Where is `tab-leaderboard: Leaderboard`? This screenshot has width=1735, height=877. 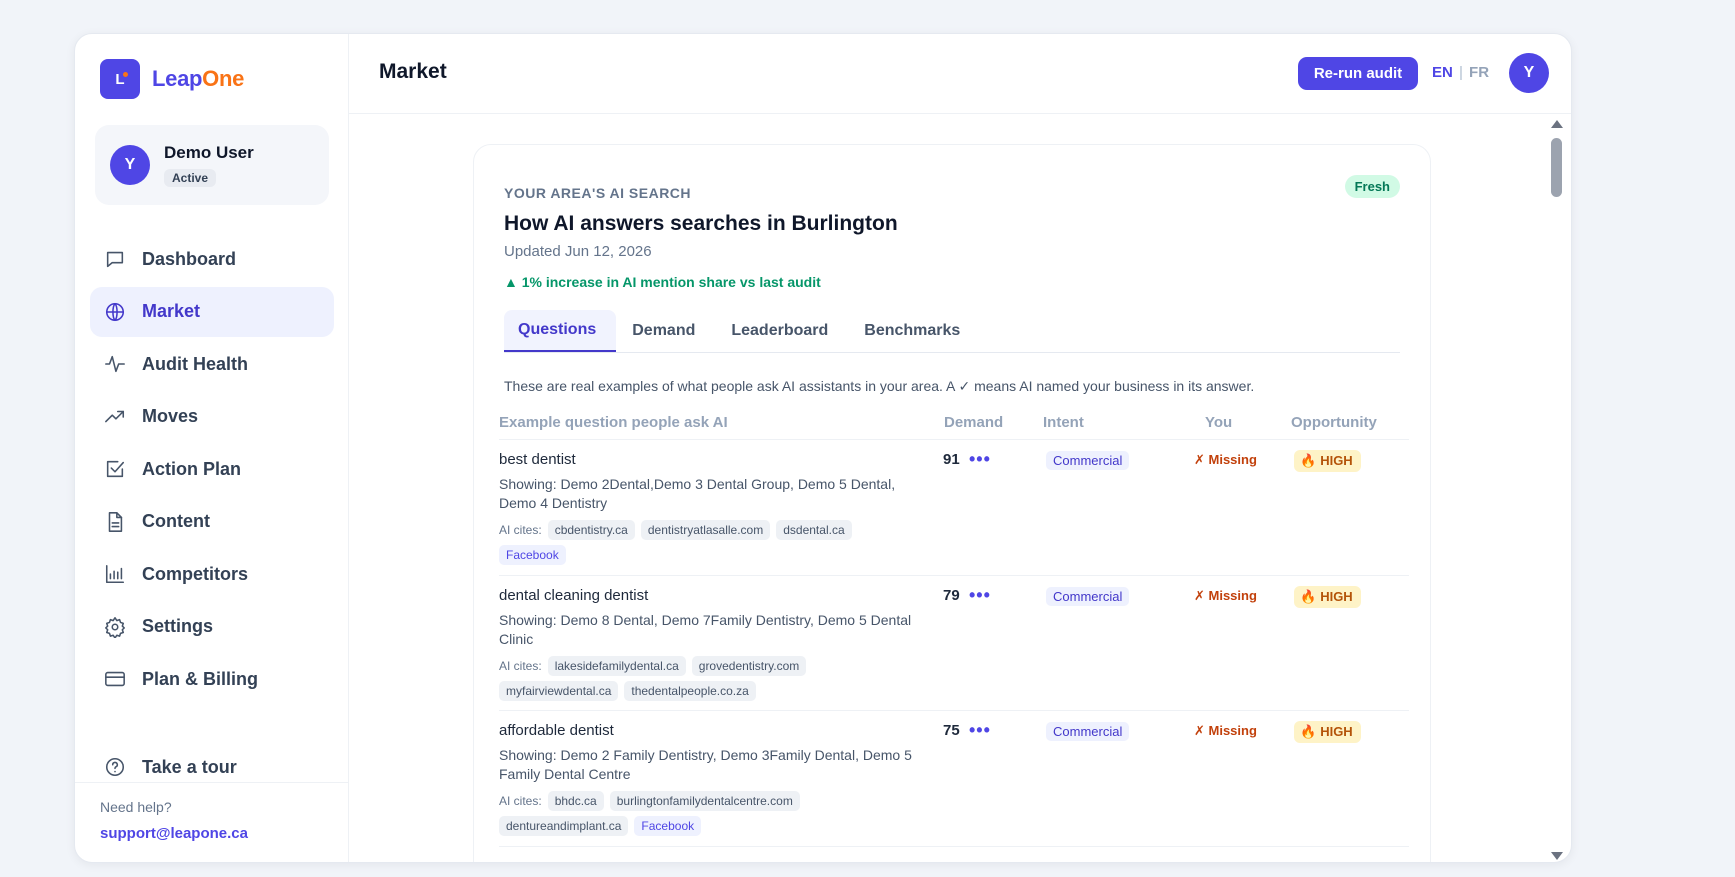 tab-leaderboard: Leaderboard is located at coordinates (782, 331).